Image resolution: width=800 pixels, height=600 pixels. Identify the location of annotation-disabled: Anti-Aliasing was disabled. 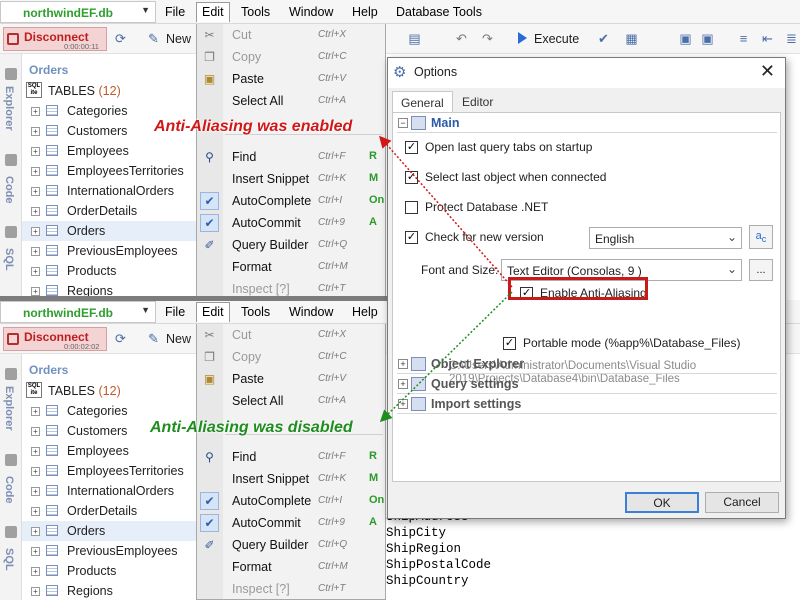
(251, 427).